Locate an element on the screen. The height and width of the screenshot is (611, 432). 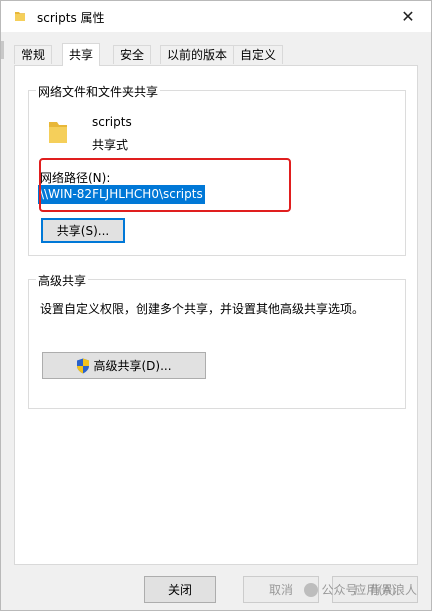
tab-sharing: 共享 is located at coordinates (81, 54).